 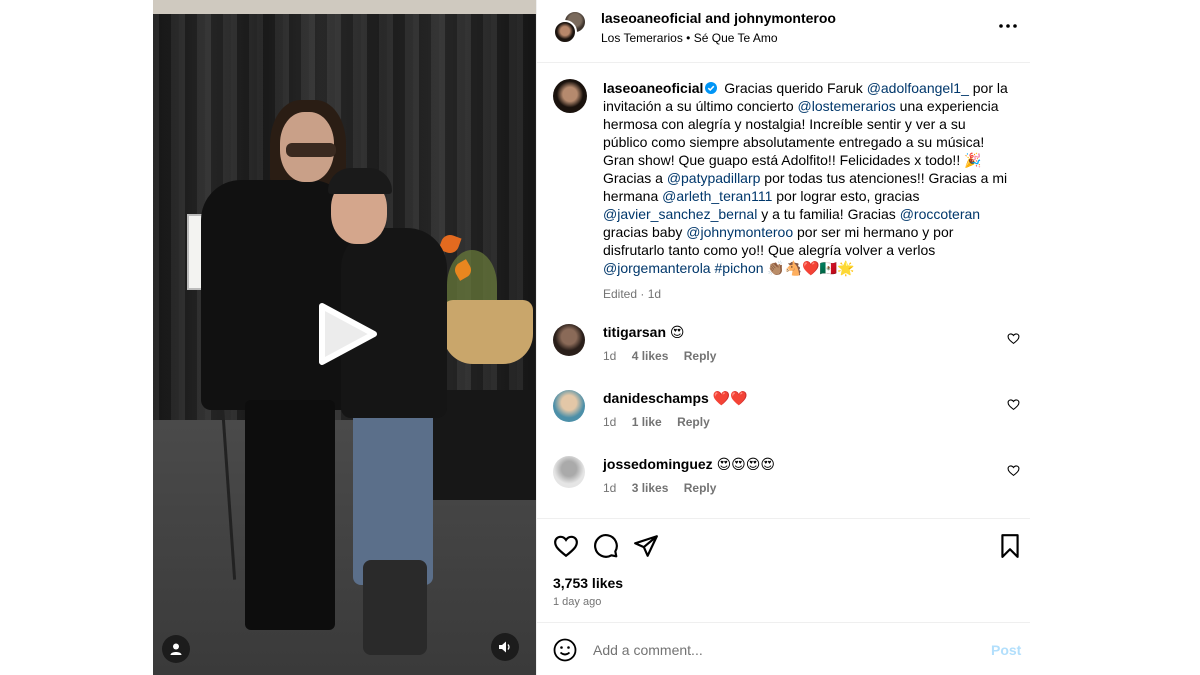 What do you see at coordinates (344, 7) in the screenshot?
I see `ceiling` at bounding box center [344, 7].